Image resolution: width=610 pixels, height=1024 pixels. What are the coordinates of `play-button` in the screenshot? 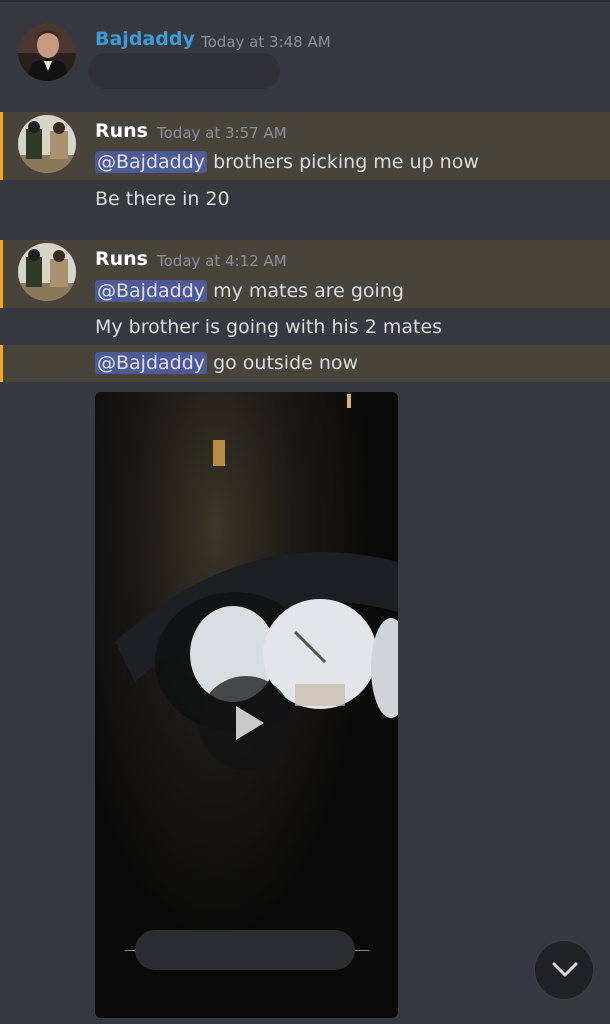 It's located at (246, 723).